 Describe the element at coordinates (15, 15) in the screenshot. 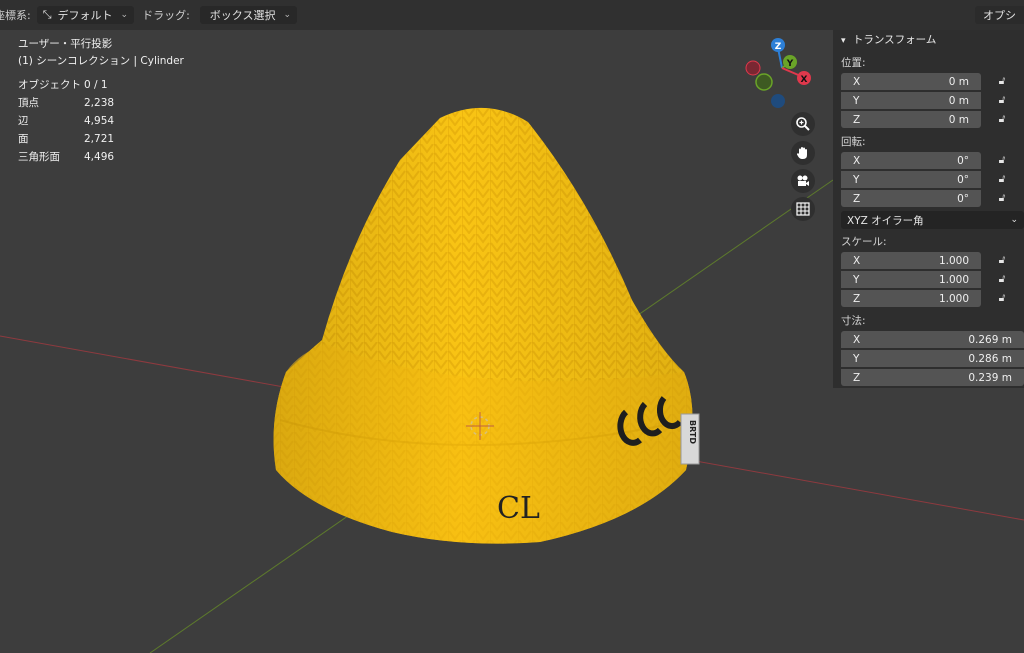

I see `coord-system-label: 座標系:` at that location.